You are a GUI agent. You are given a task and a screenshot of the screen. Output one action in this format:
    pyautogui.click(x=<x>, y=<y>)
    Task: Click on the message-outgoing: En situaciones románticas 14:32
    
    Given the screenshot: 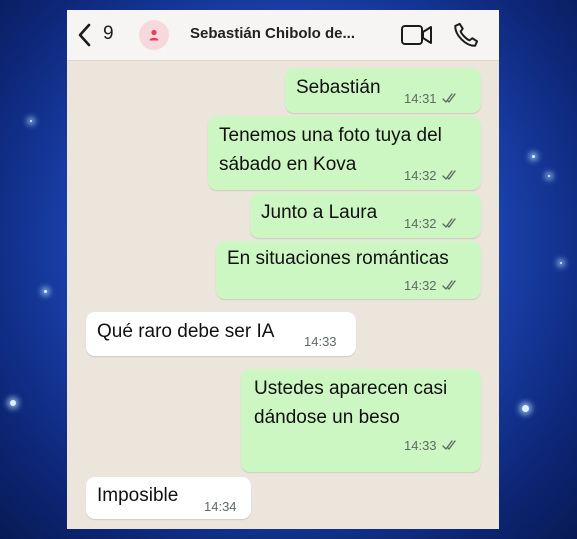 What is the action you would take?
    pyautogui.click(x=348, y=270)
    